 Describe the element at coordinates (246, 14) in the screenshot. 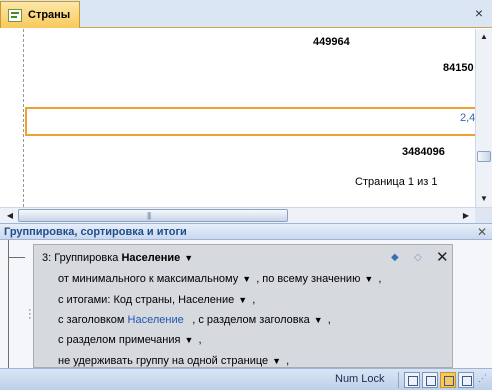

I see `document-tab-strip: Страны ×` at that location.